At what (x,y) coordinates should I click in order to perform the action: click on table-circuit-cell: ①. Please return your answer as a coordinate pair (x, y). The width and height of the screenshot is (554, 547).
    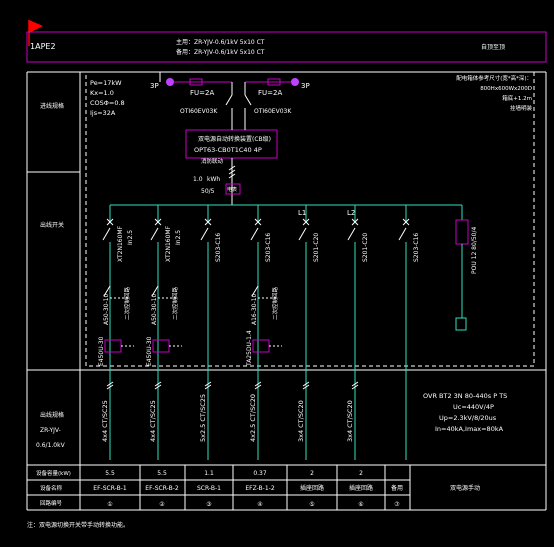
    Looking at the image, I should click on (109, 504).